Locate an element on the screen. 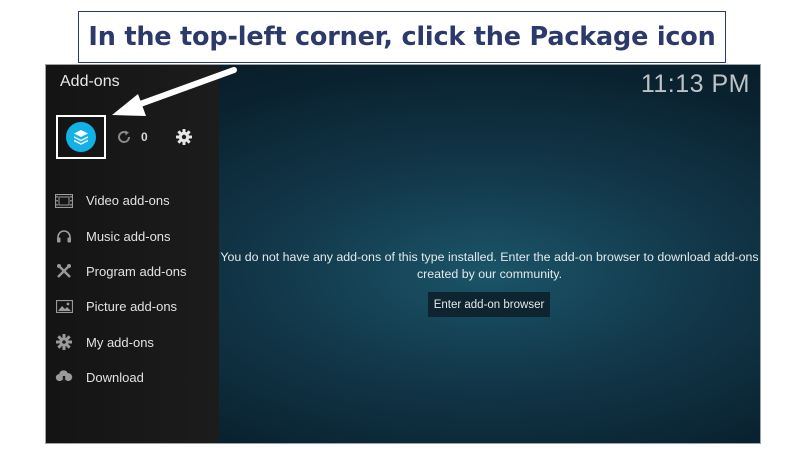  pointer-arrow-icon is located at coordinates (174, 91).